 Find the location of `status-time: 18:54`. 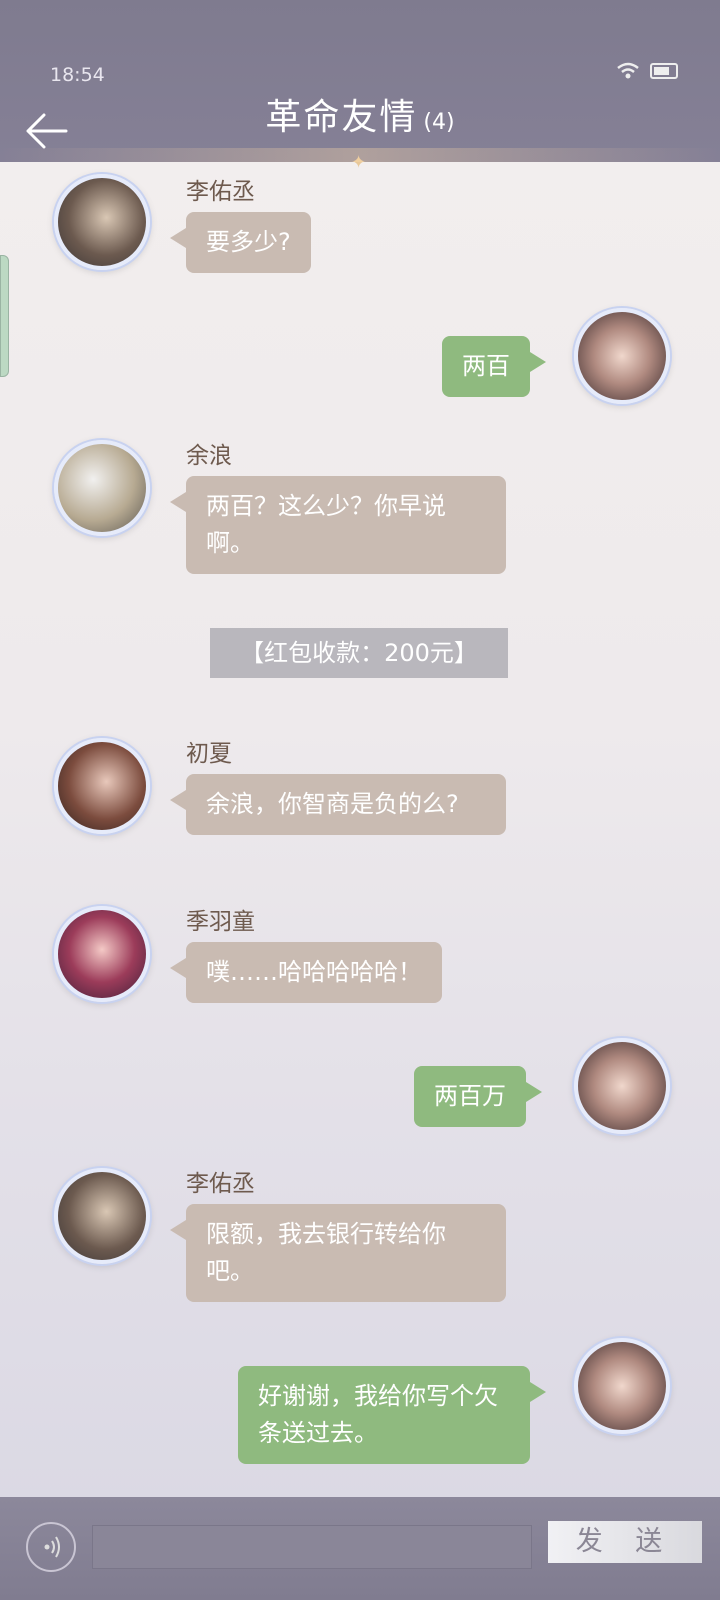

status-time: 18:54 is located at coordinates (77, 75).